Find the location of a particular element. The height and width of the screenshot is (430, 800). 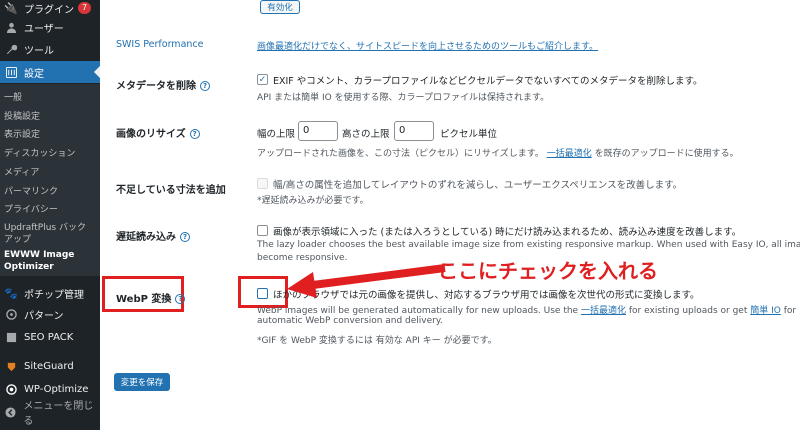

siteguard-icon is located at coordinates (11, 366).